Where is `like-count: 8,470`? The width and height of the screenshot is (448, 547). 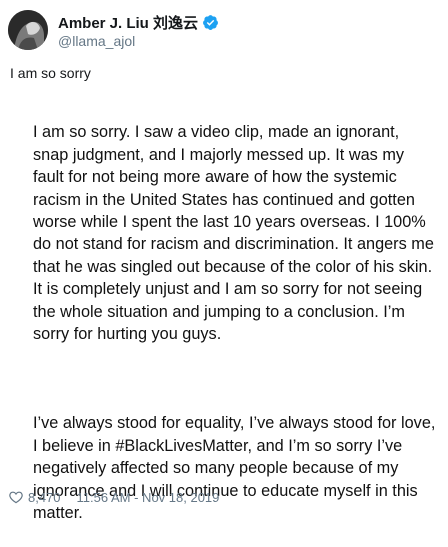 like-count: 8,470 is located at coordinates (44, 497).